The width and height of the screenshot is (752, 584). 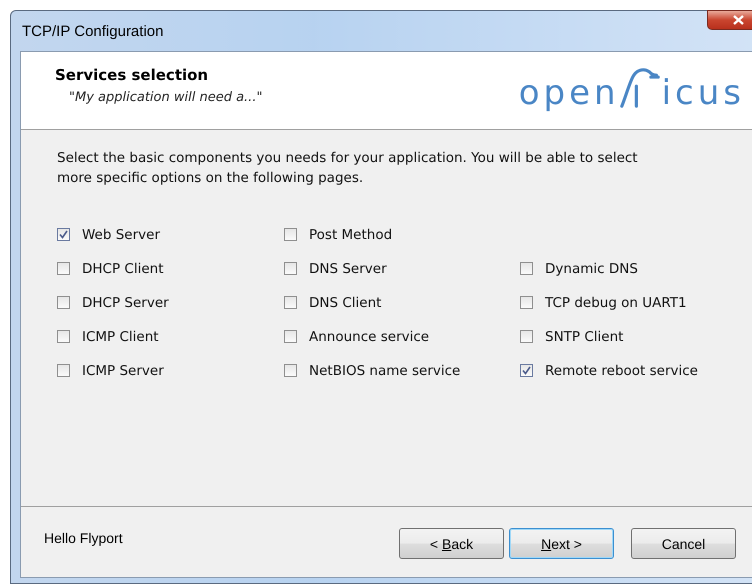 What do you see at coordinates (729, 20) in the screenshot?
I see `close-button` at bounding box center [729, 20].